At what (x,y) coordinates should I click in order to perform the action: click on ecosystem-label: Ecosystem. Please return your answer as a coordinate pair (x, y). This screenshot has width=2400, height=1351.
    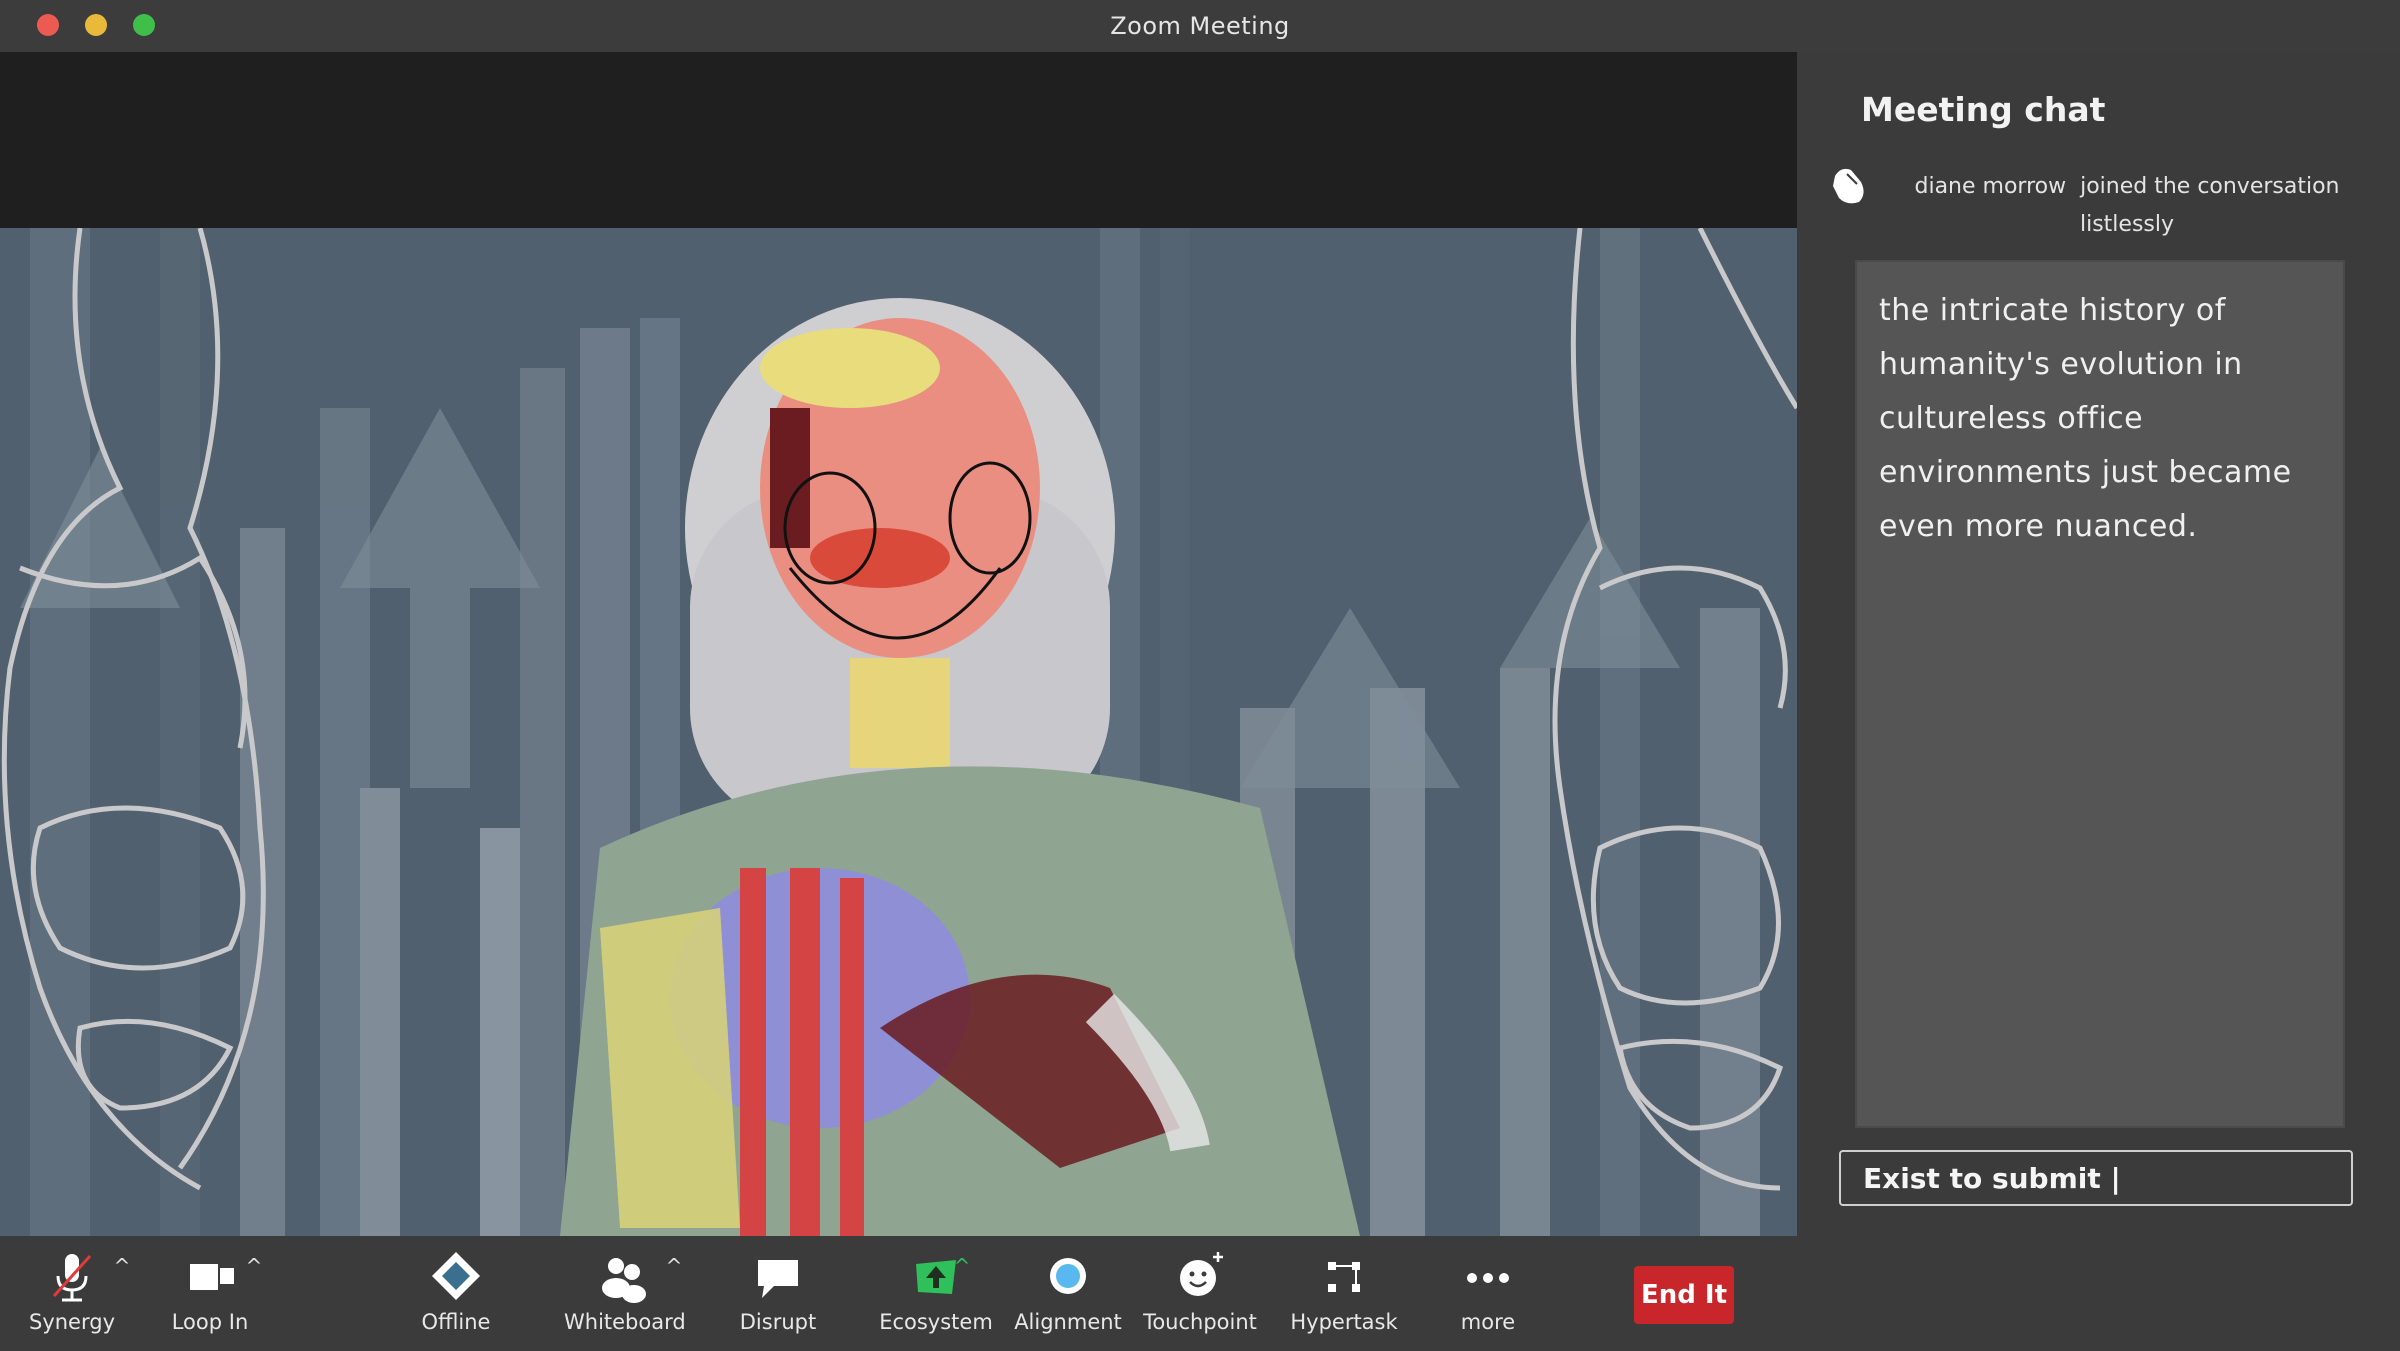
    Looking at the image, I should click on (936, 1322).